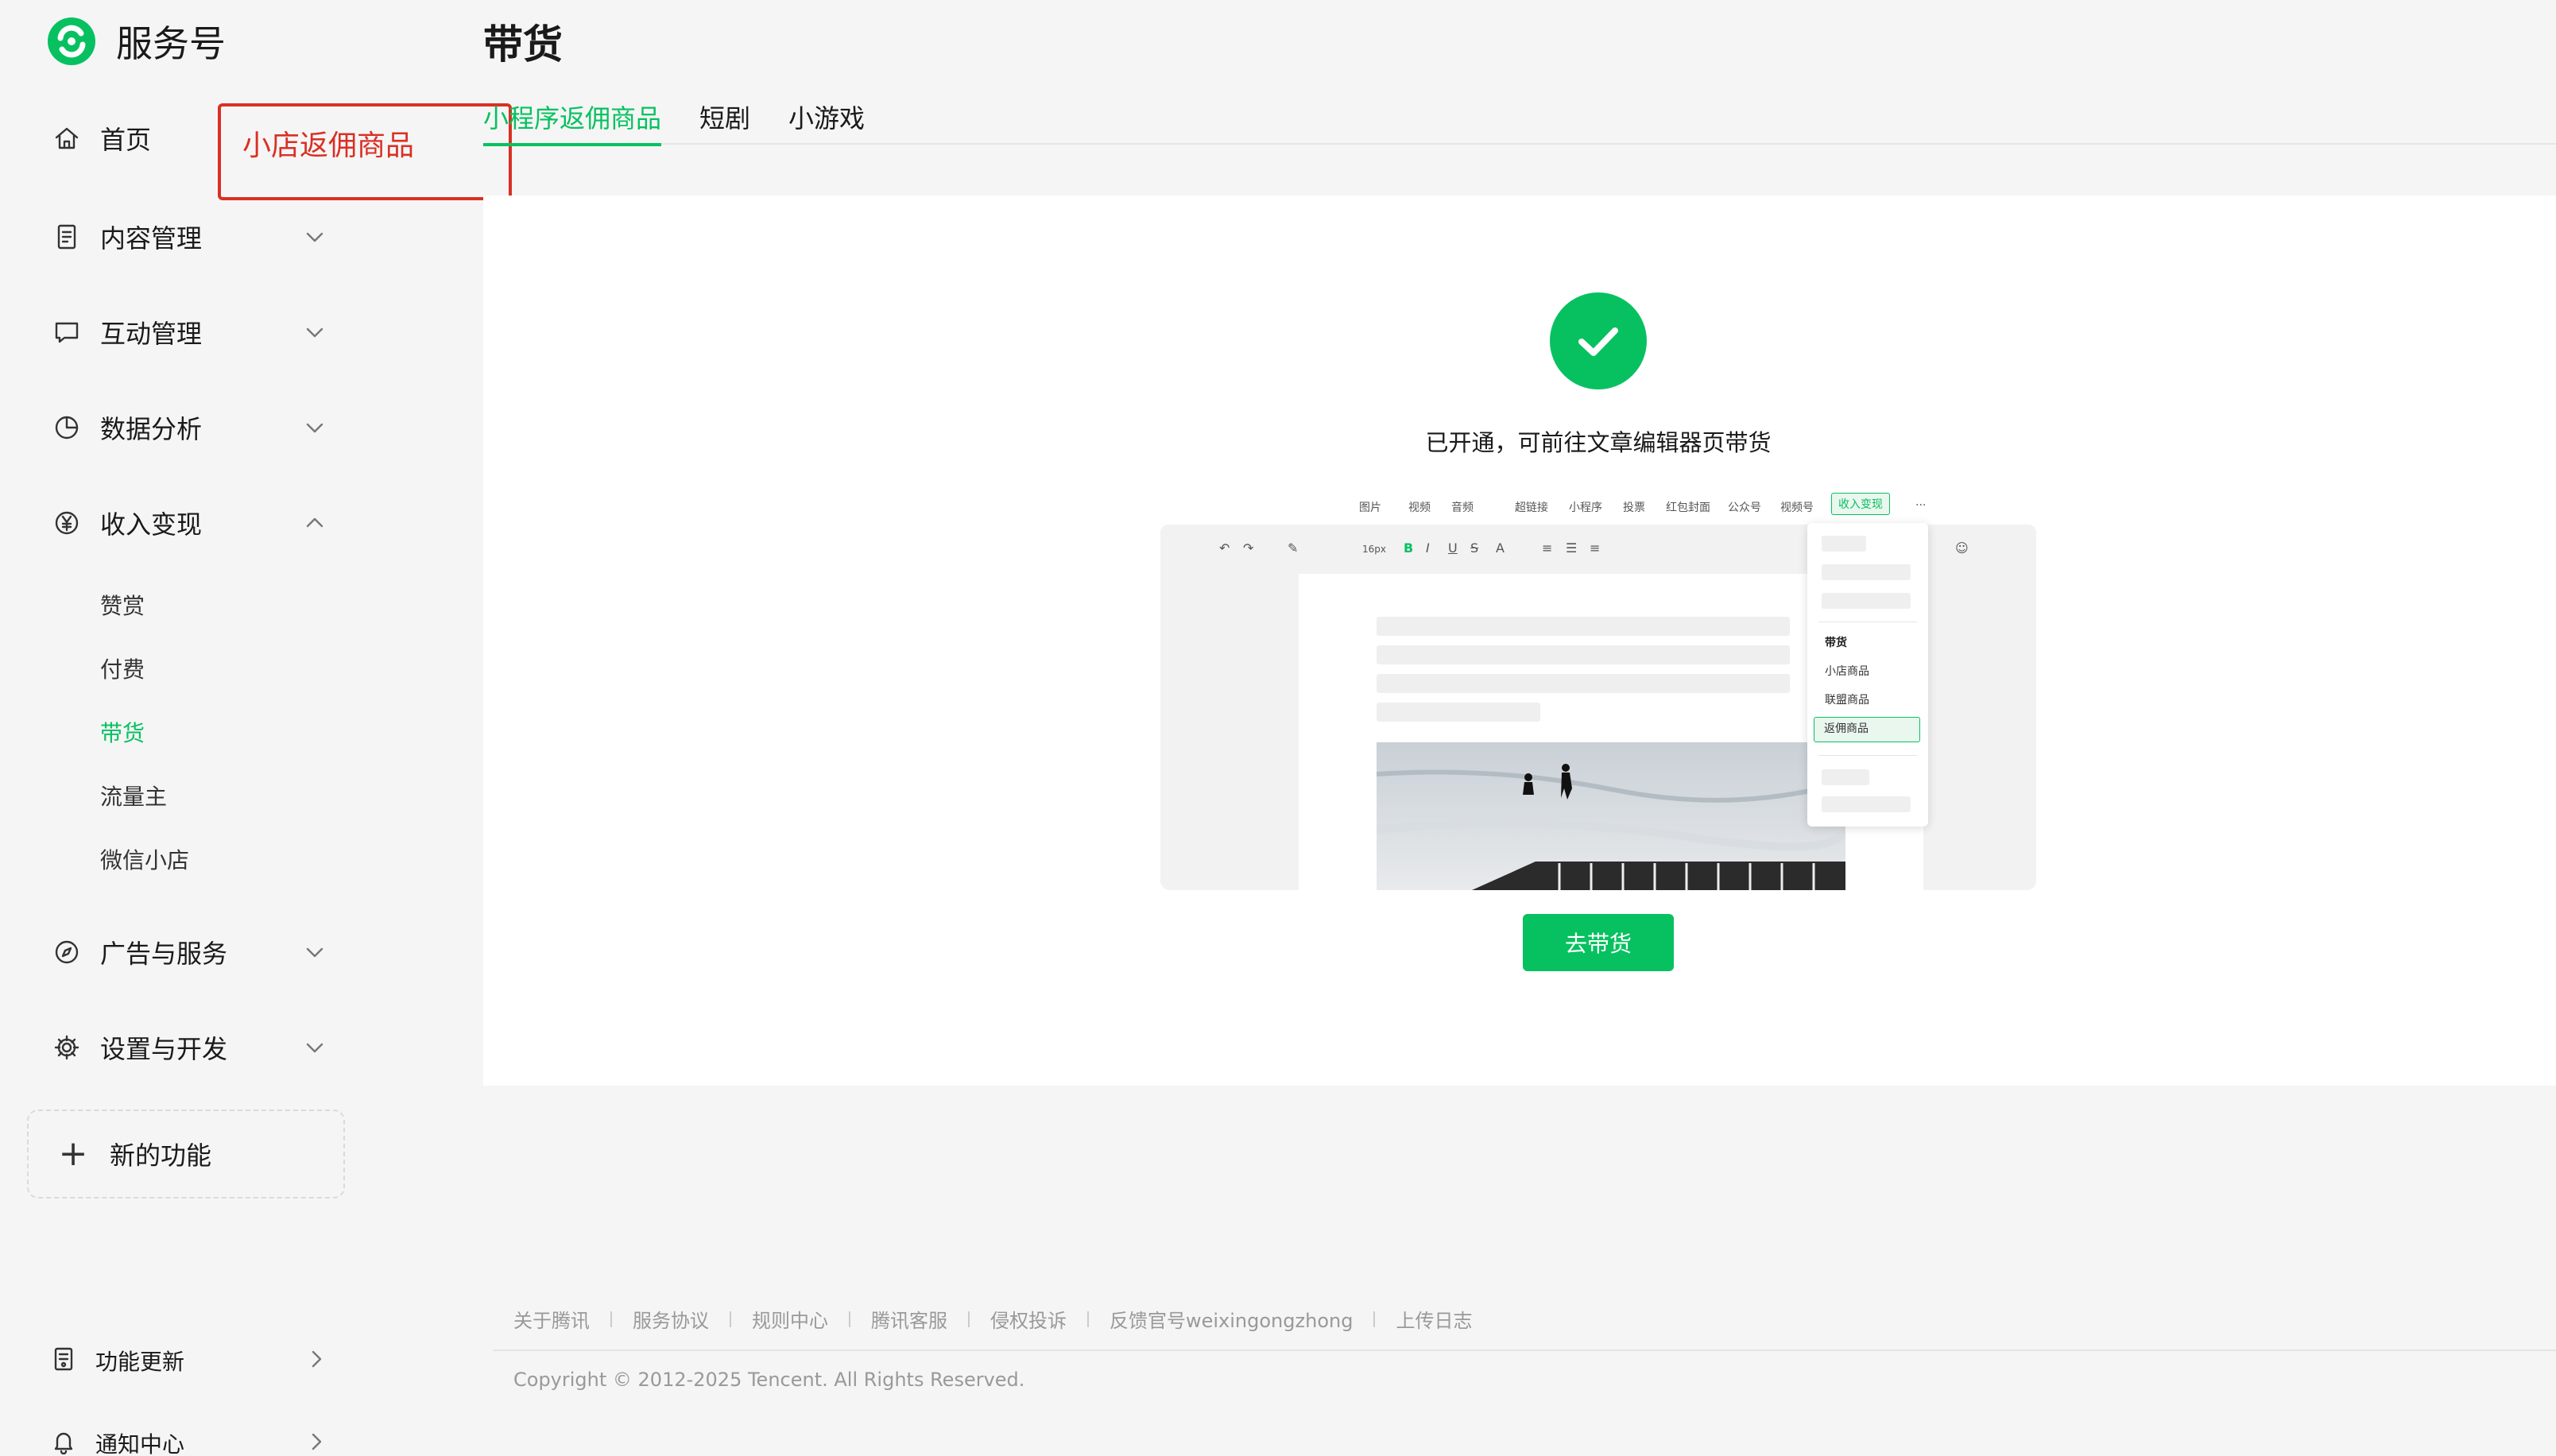 Image resolution: width=2556 pixels, height=1456 pixels. What do you see at coordinates (1028, 1319) in the screenshot?
I see `footer-link-infringement: 侵权投诉` at bounding box center [1028, 1319].